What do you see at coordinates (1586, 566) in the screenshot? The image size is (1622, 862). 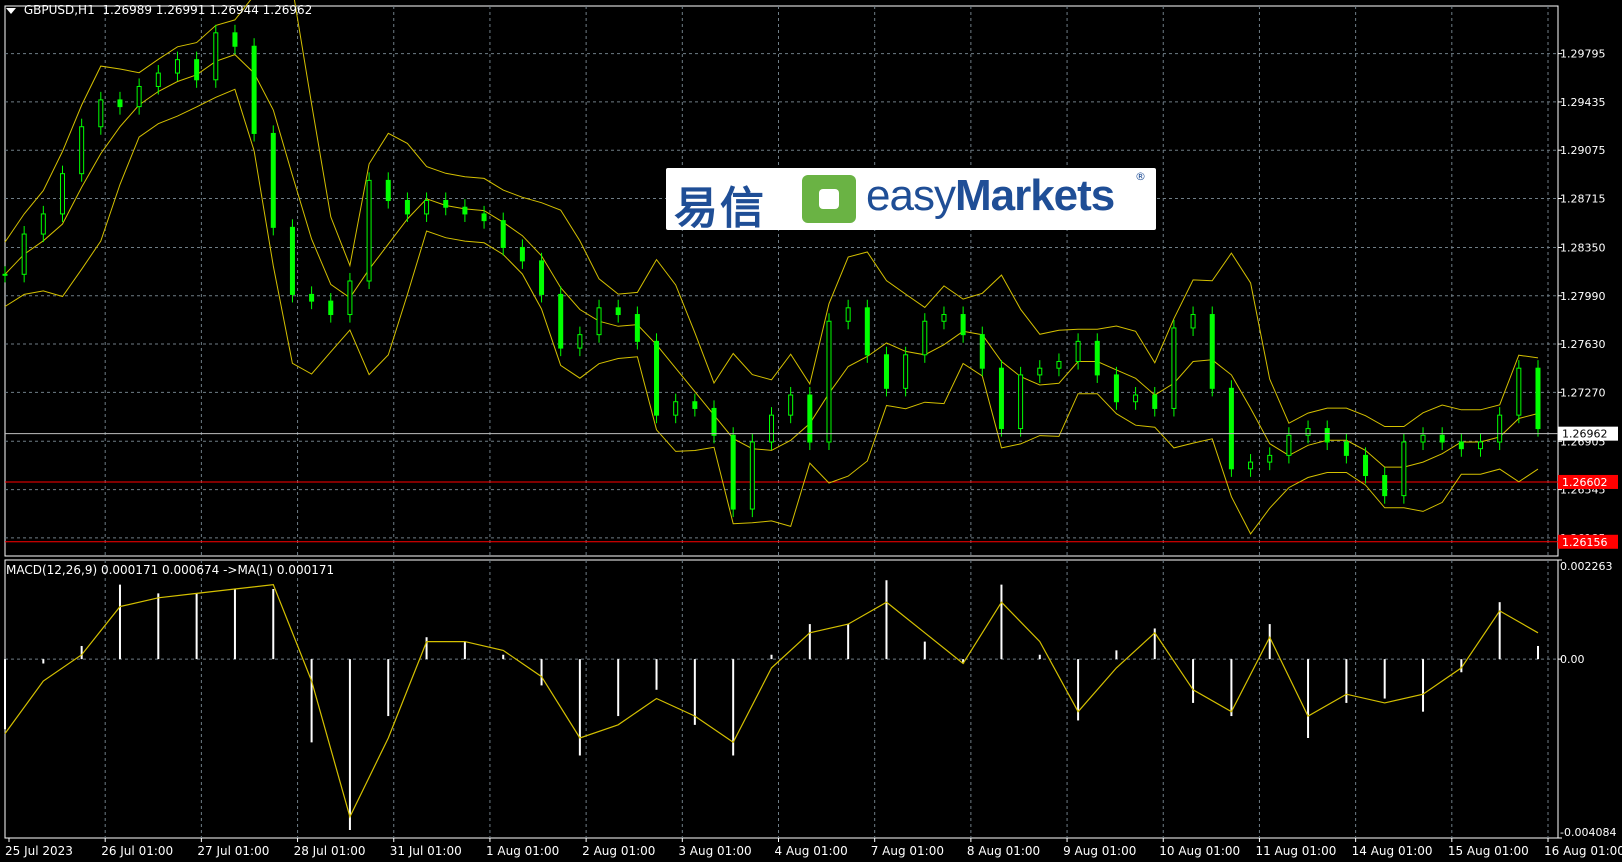 I see `macd-tick-label: 0.002263` at bounding box center [1586, 566].